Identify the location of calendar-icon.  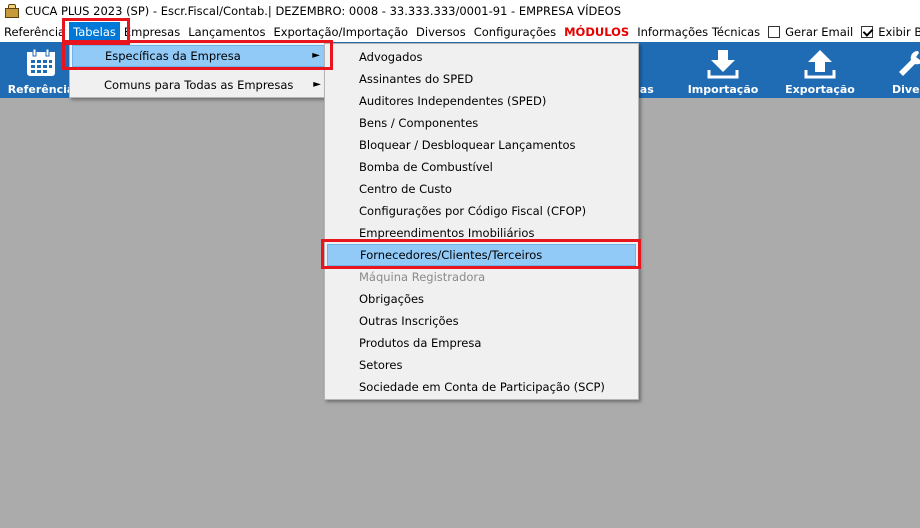
(41, 62).